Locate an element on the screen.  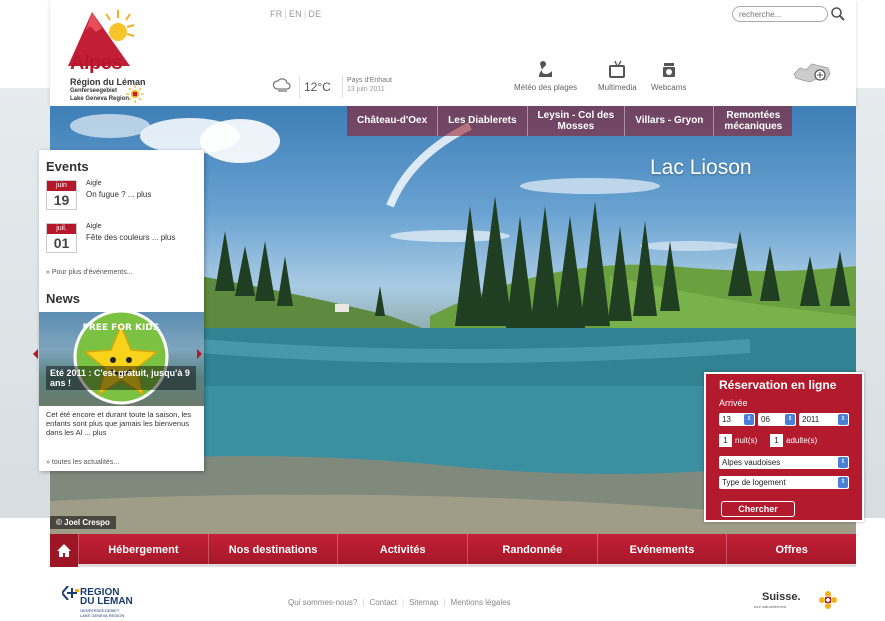
search-button: Chercher is located at coordinates (758, 509).